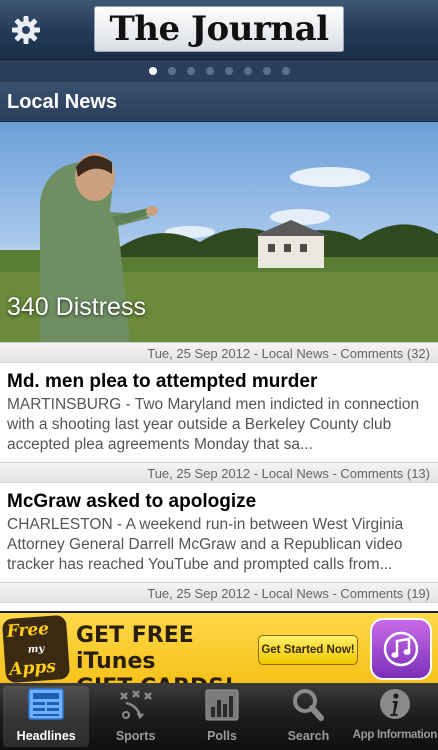 The width and height of the screenshot is (438, 750). I want to click on ad-cta-button: Get Started Now!, so click(308, 650).